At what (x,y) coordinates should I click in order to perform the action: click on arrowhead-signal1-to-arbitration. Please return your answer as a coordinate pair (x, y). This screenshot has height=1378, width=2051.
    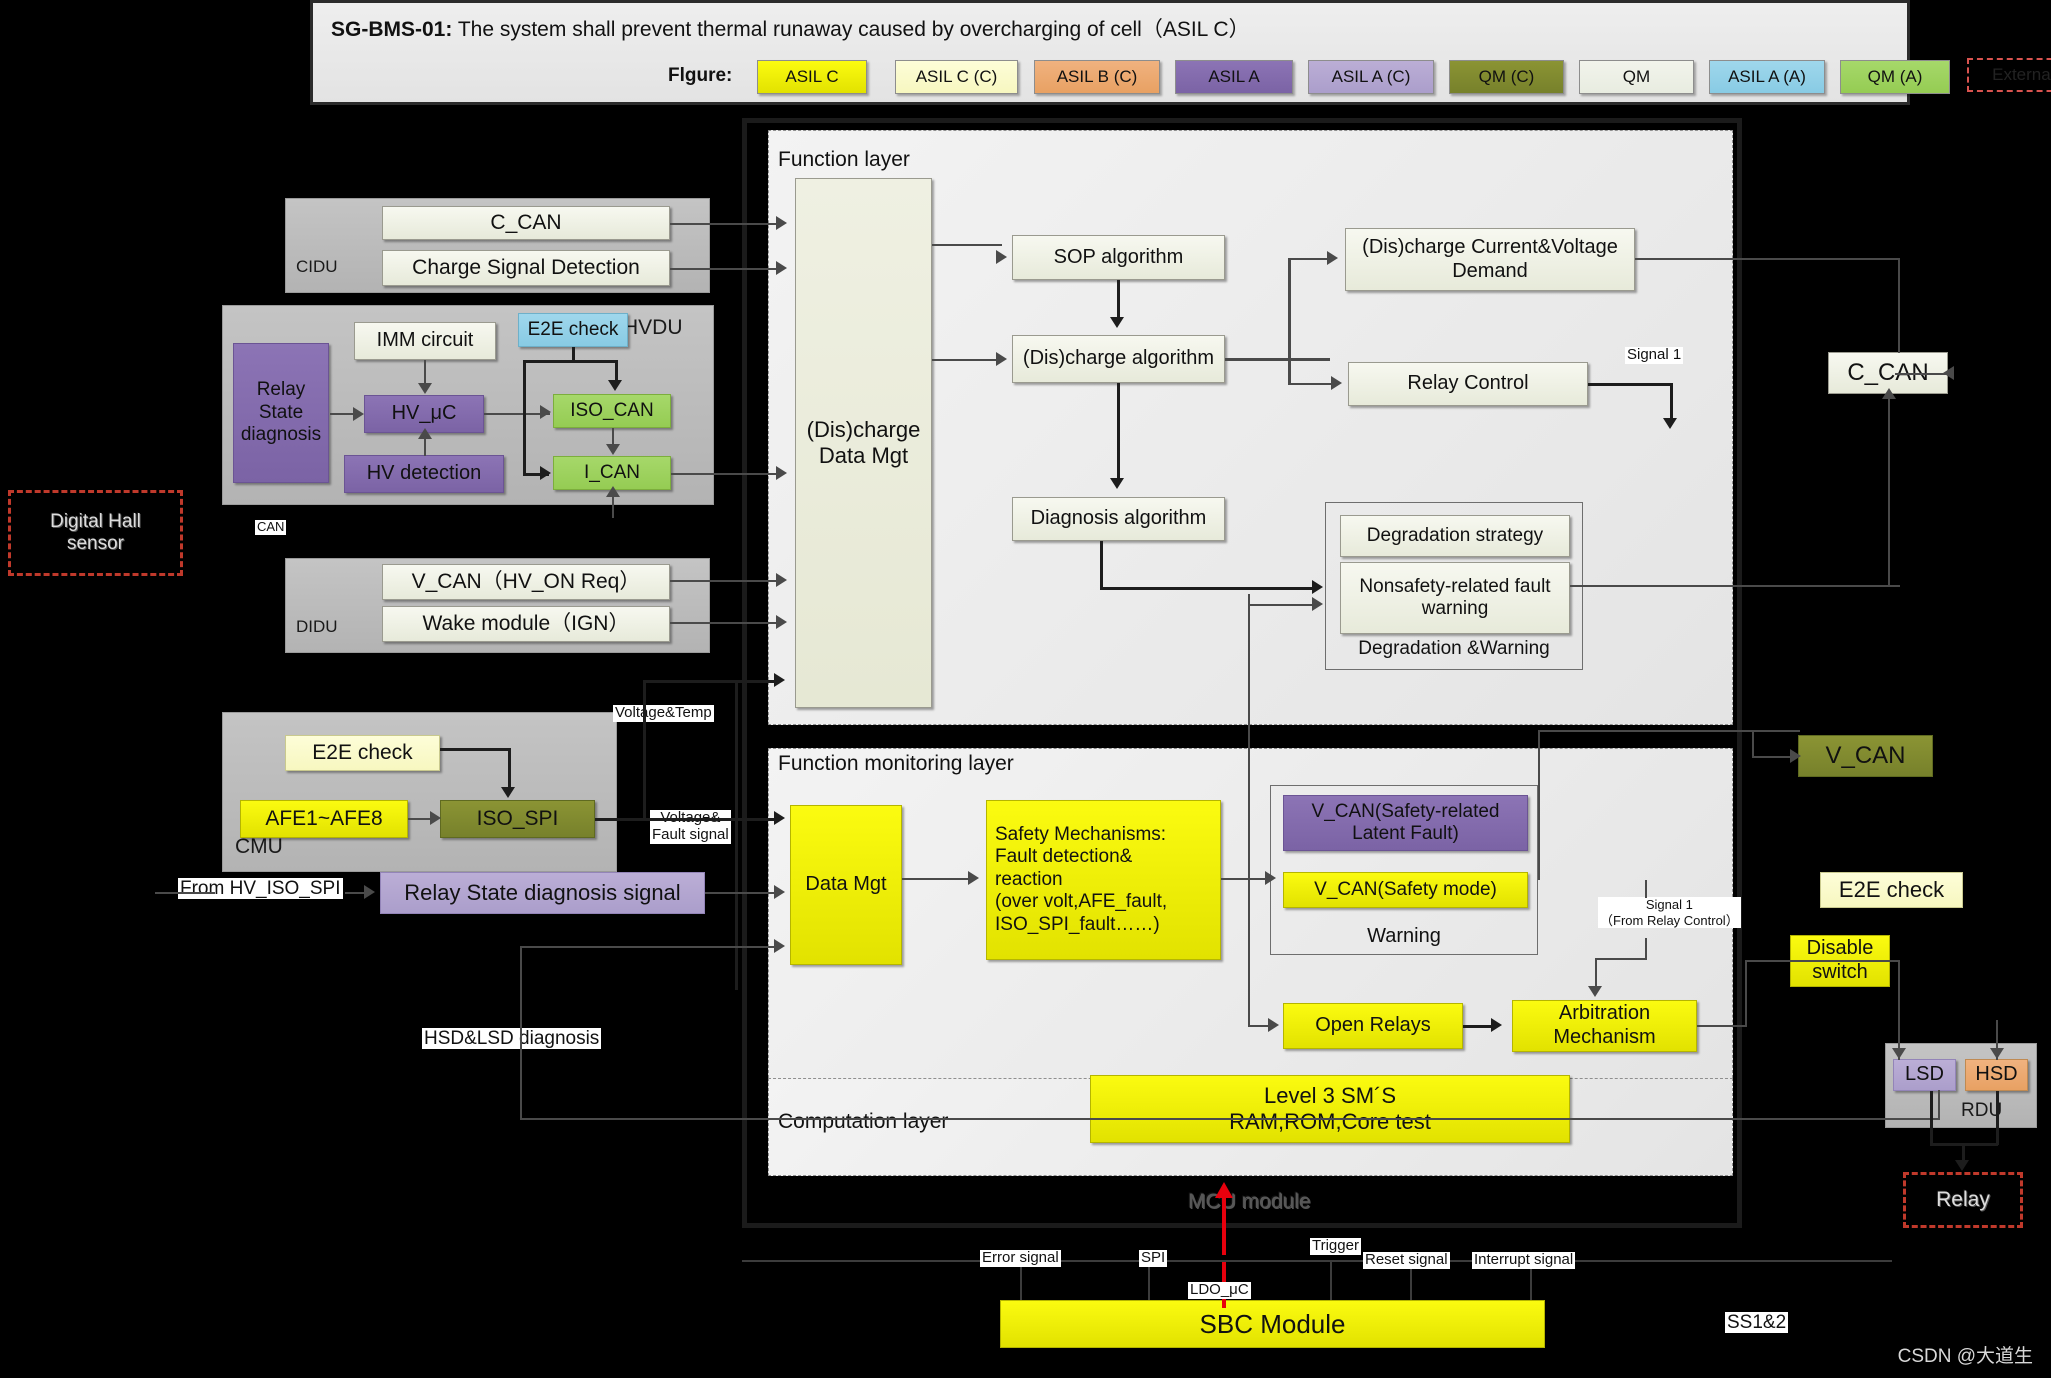
    Looking at the image, I should click on (1595, 991).